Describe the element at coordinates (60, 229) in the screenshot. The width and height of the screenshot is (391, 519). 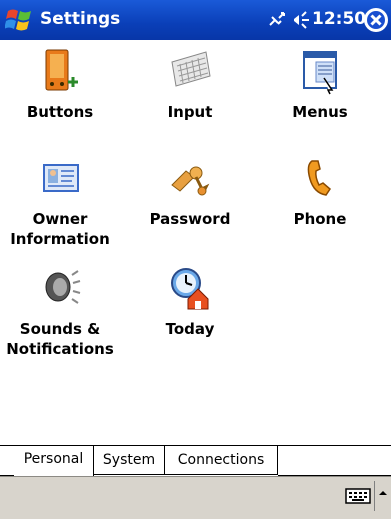
I see `settings-item-label: Owner Information` at that location.